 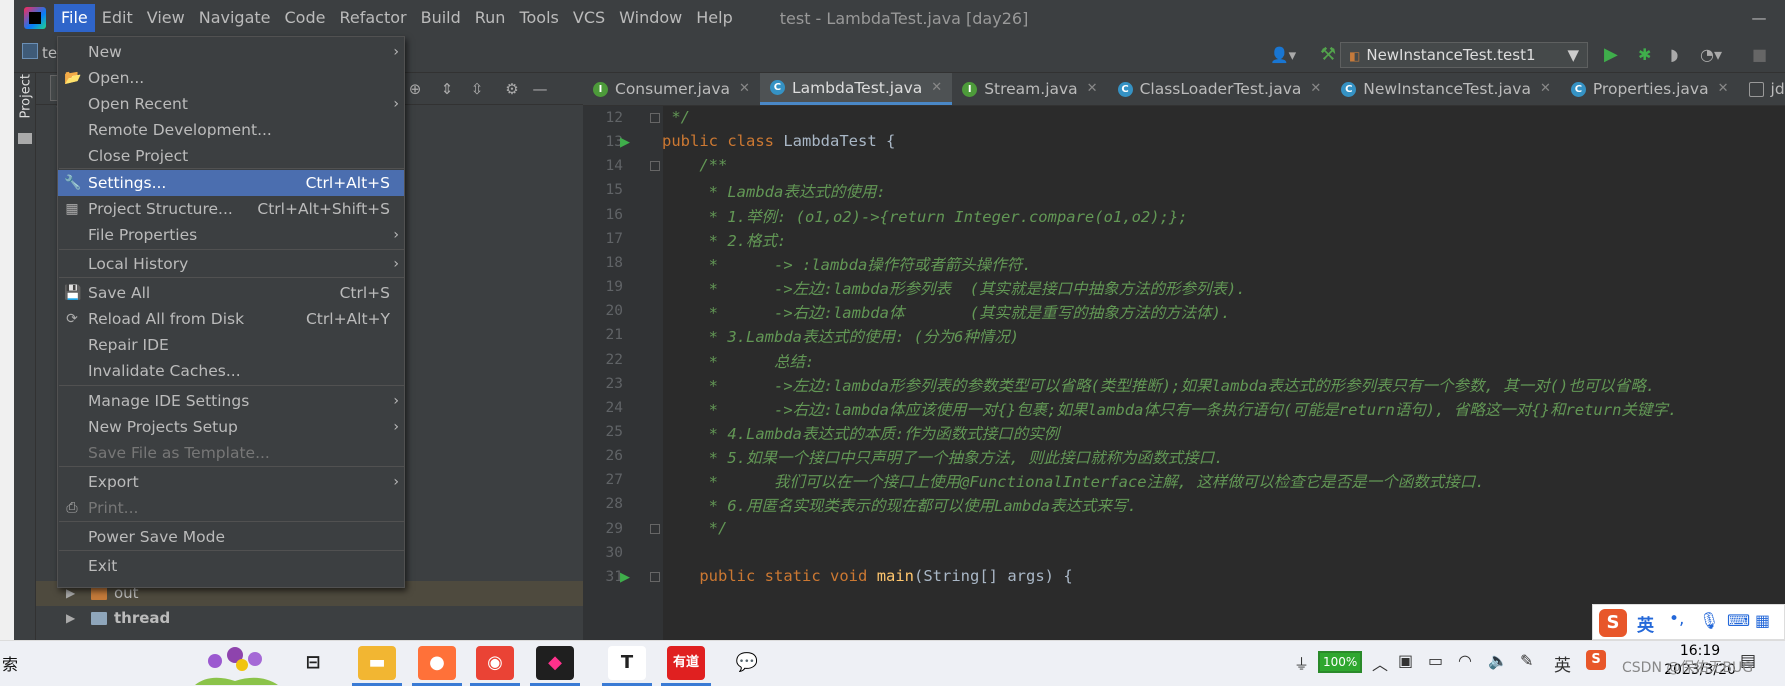 I want to click on menu-edit: Edit, so click(x=117, y=18).